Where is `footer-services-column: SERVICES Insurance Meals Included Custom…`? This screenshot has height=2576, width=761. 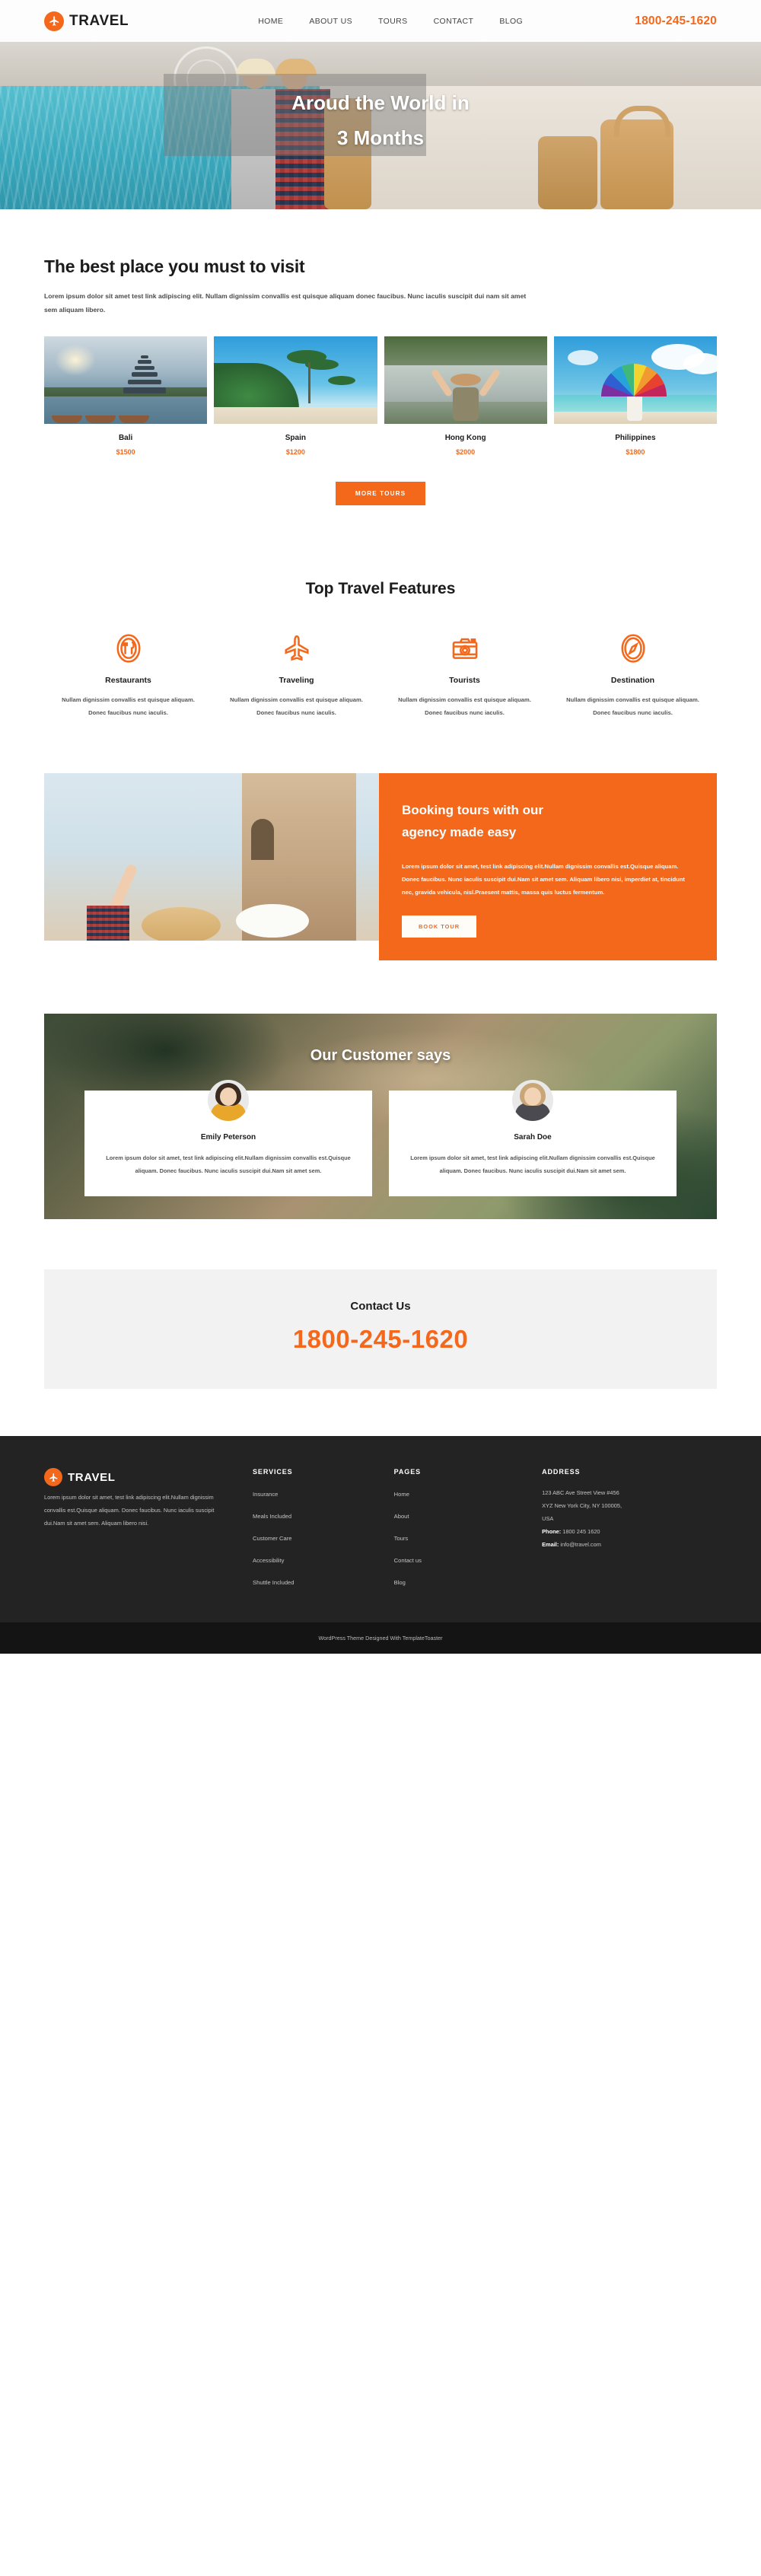
footer-services-column: SERVICES Insurance Meals Included Custom… is located at coordinates (323, 1532).